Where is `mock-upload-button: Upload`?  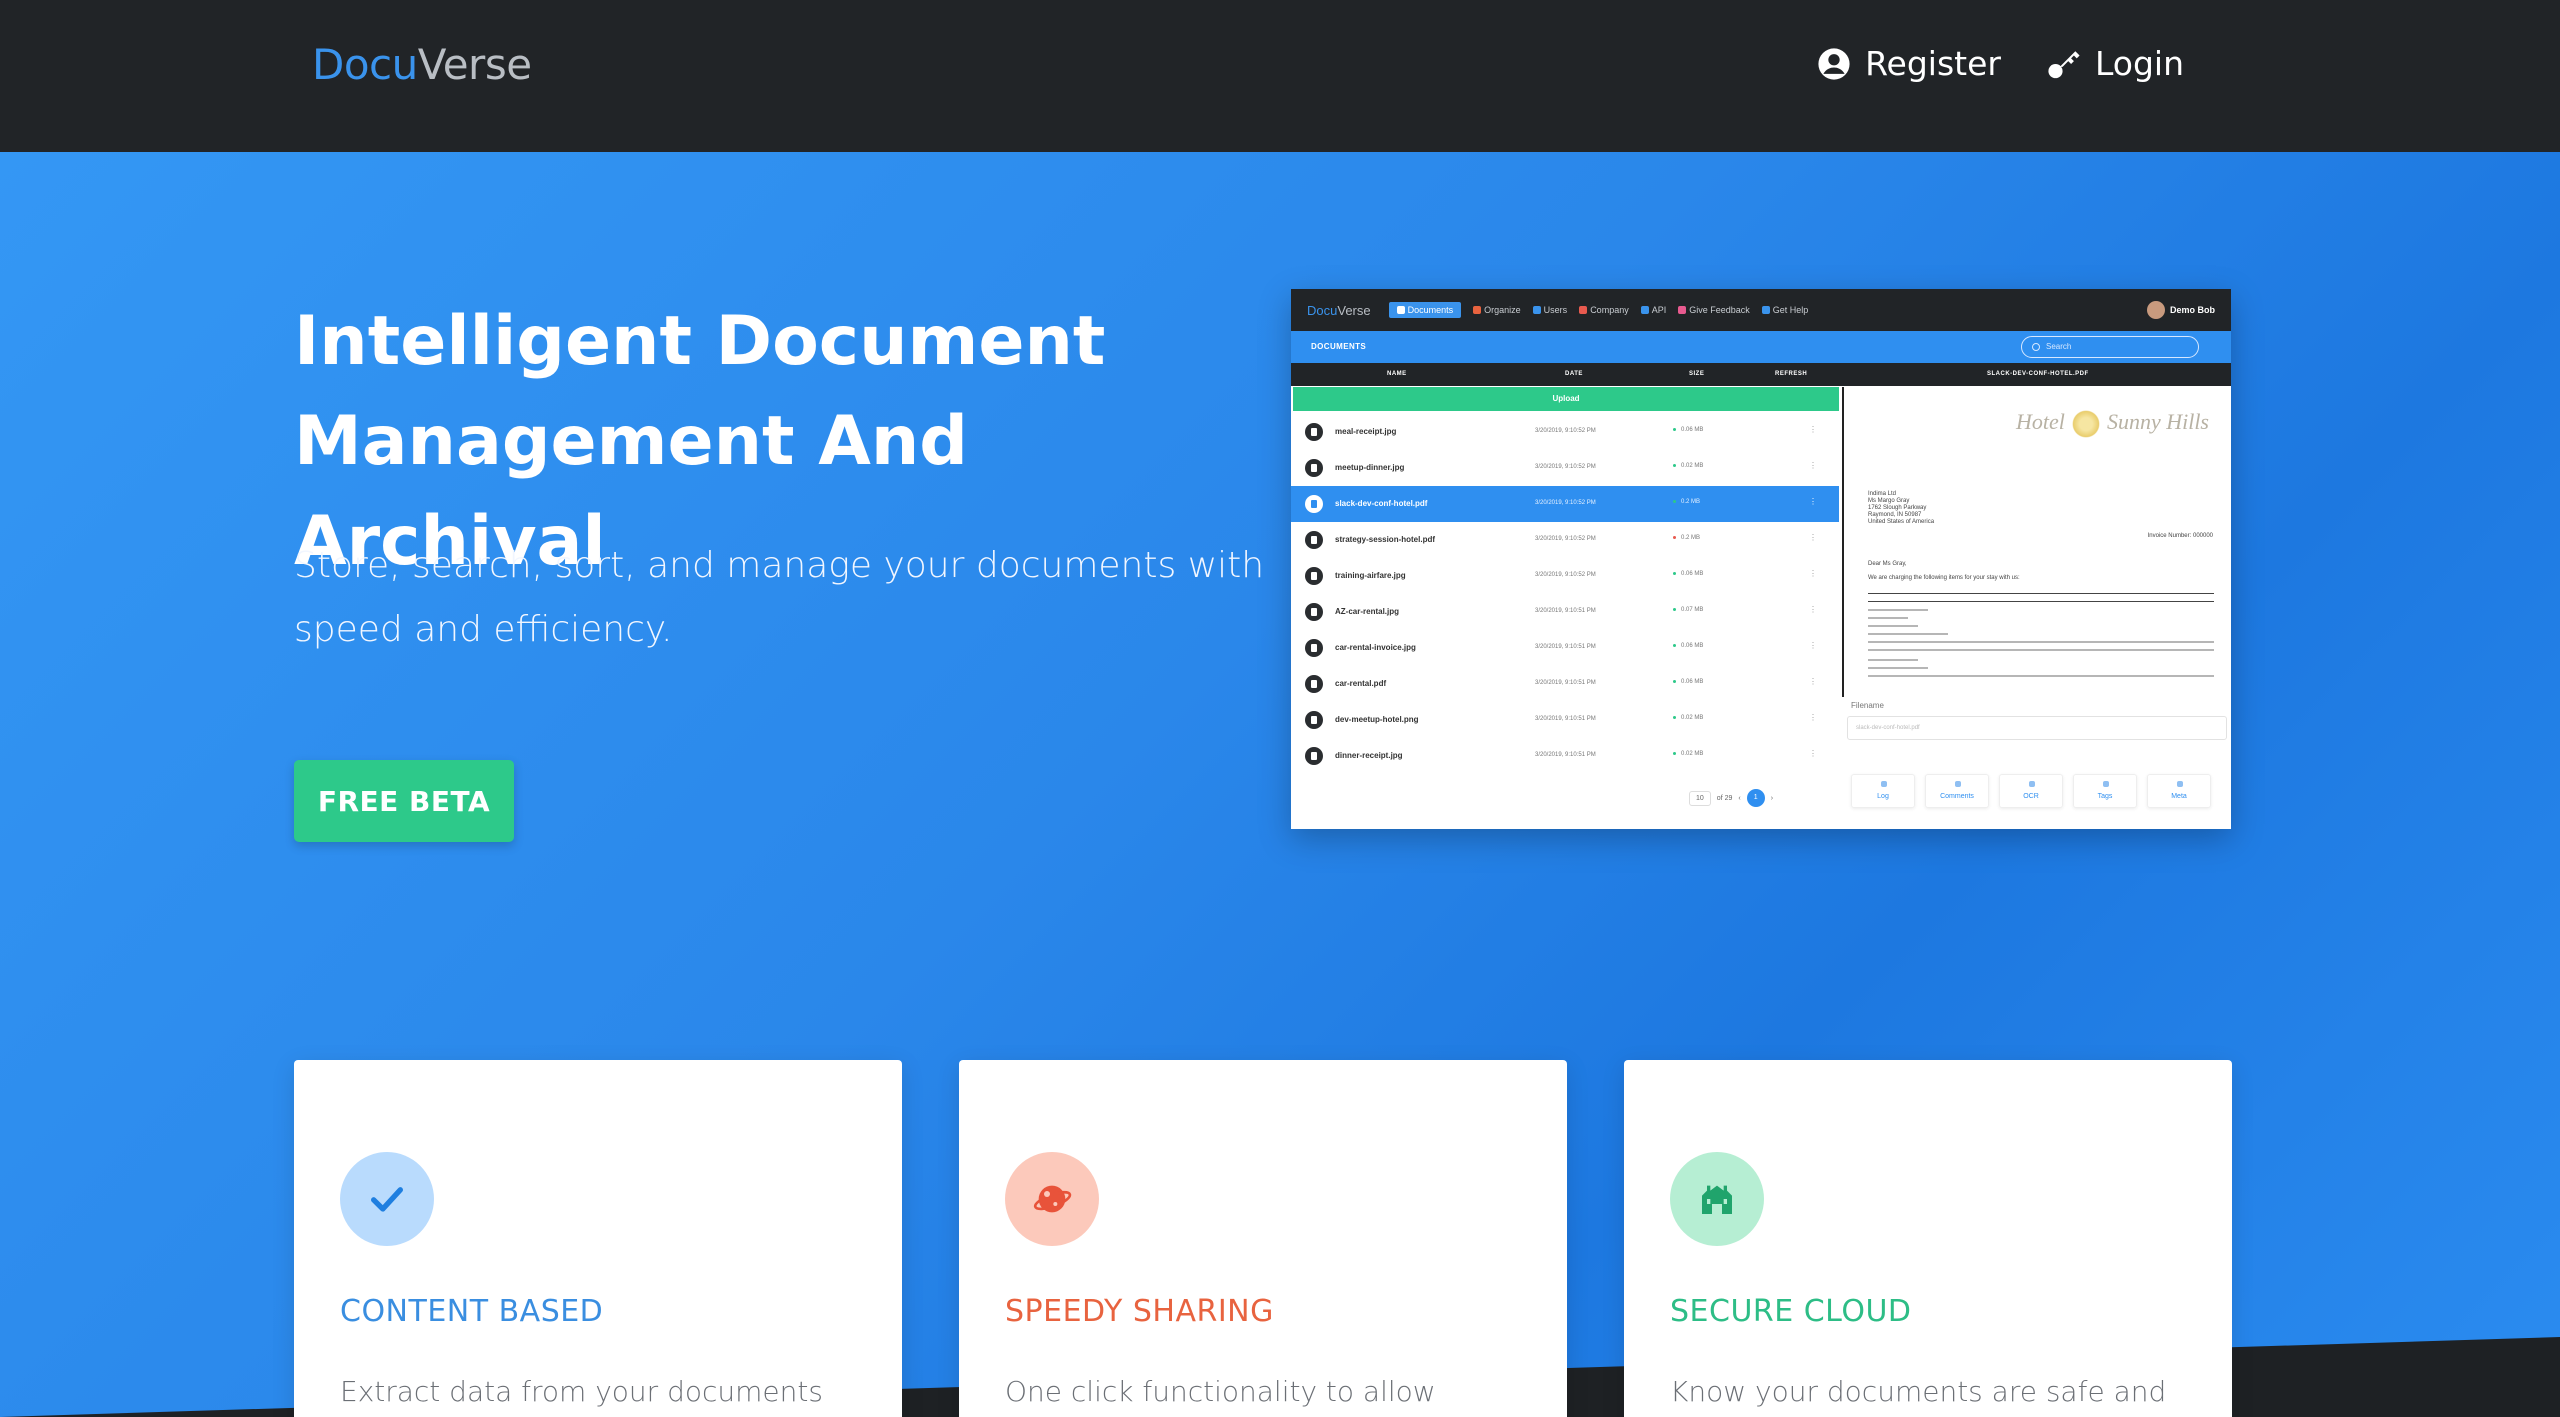 mock-upload-button: Upload is located at coordinates (1566, 399).